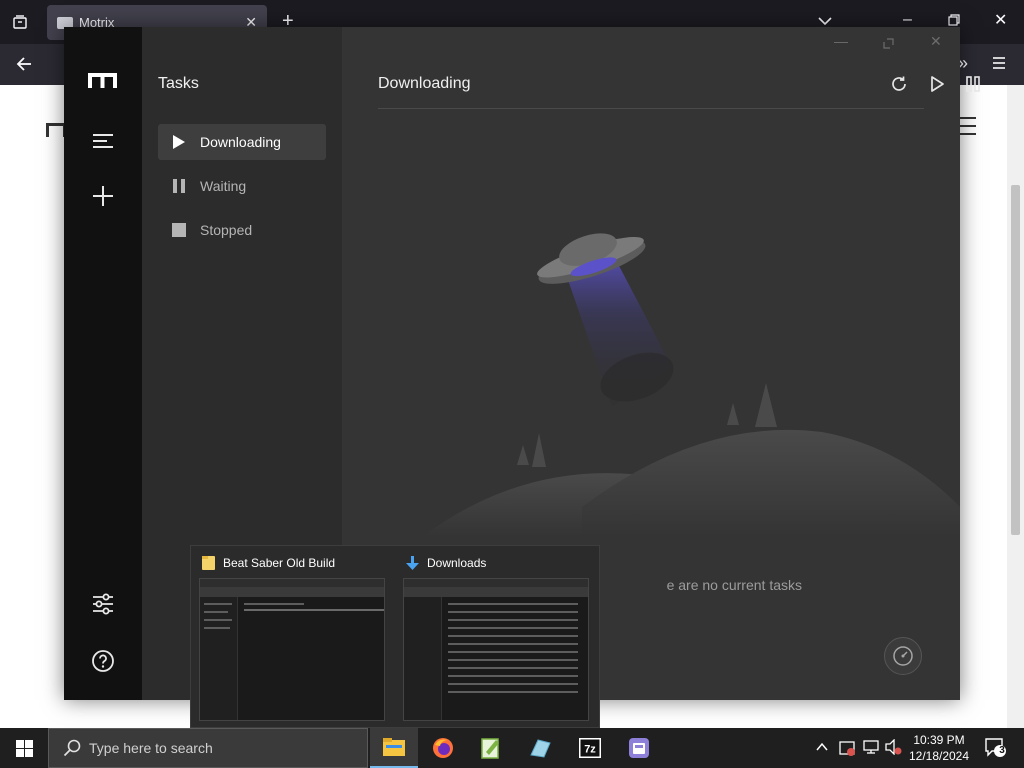 Image resolution: width=1024 pixels, height=768 pixels. What do you see at coordinates (907, 20) in the screenshot?
I see `browser-minimize-icon: –` at bounding box center [907, 20].